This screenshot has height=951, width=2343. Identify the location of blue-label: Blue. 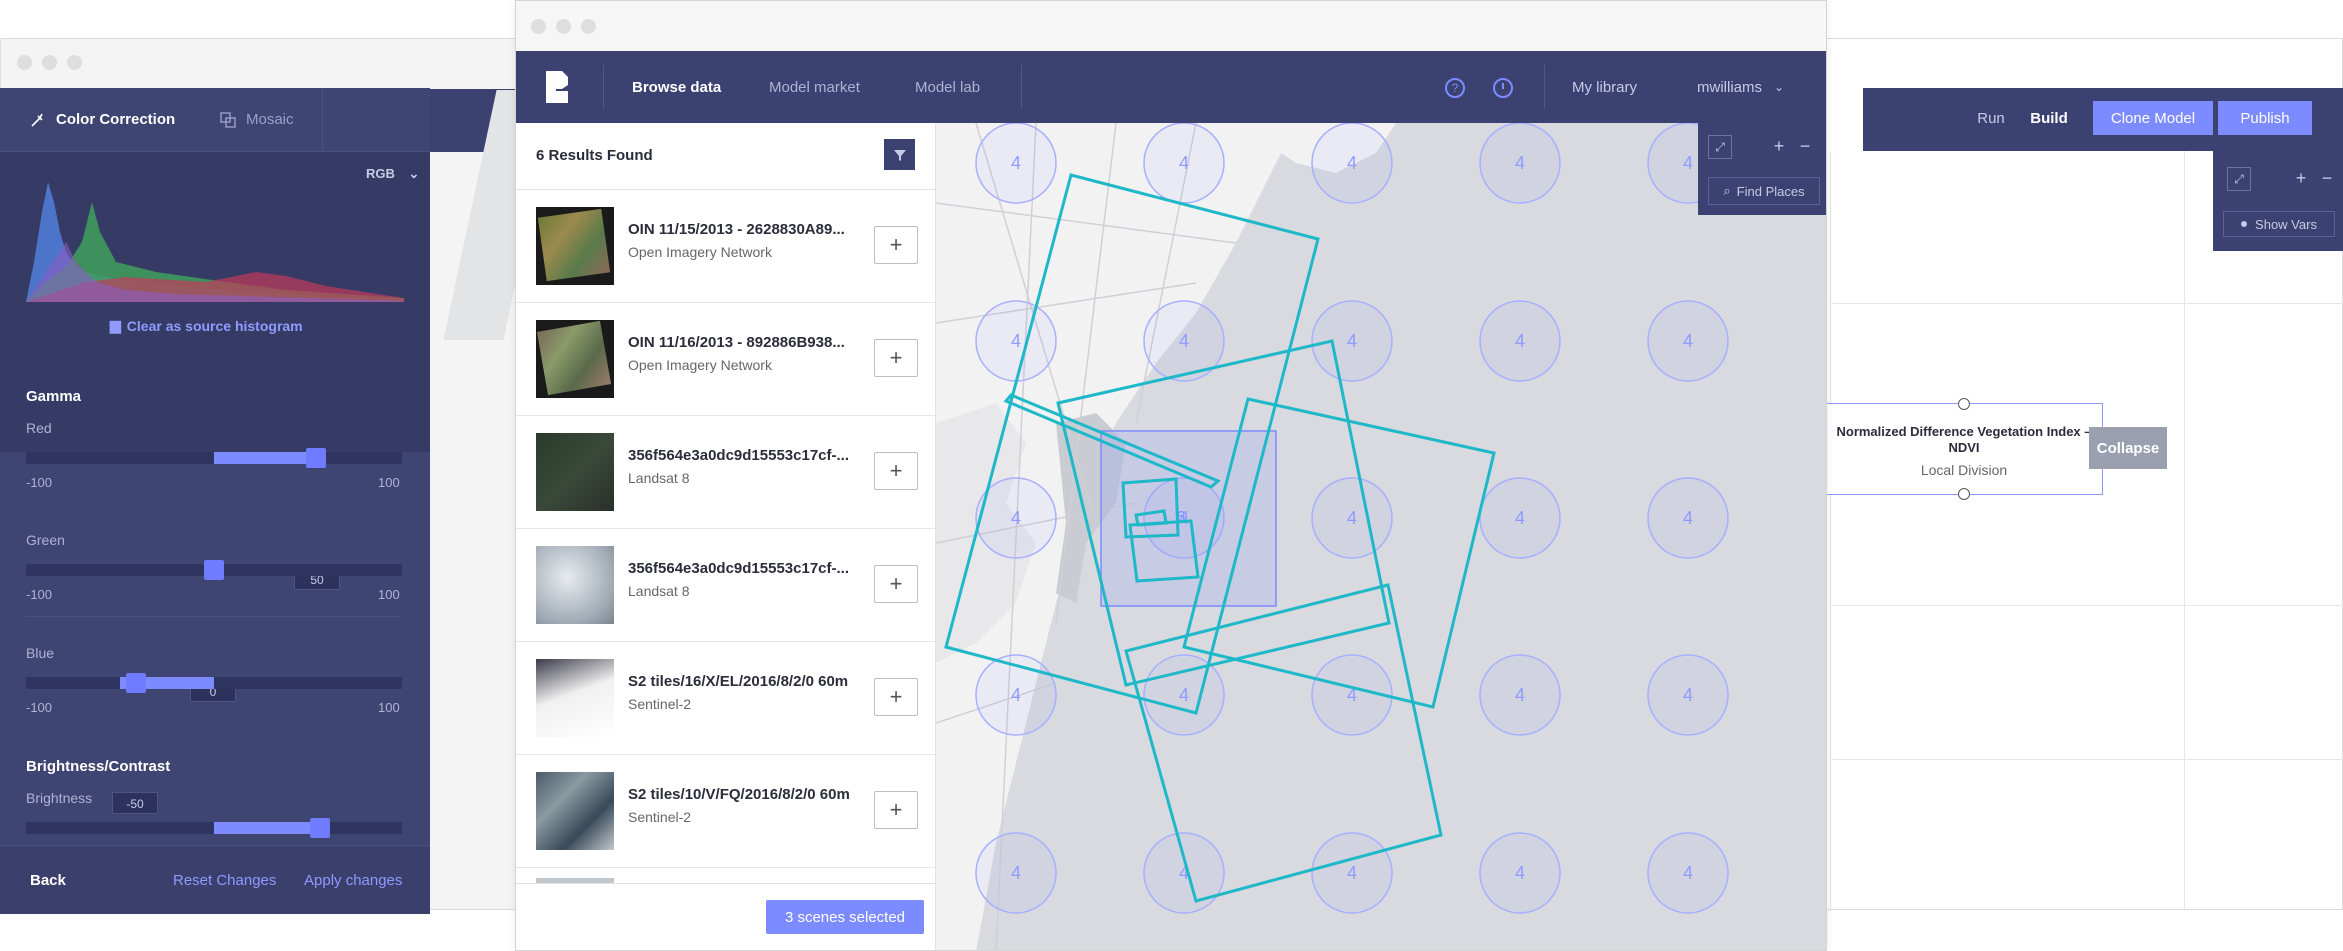
(40, 653).